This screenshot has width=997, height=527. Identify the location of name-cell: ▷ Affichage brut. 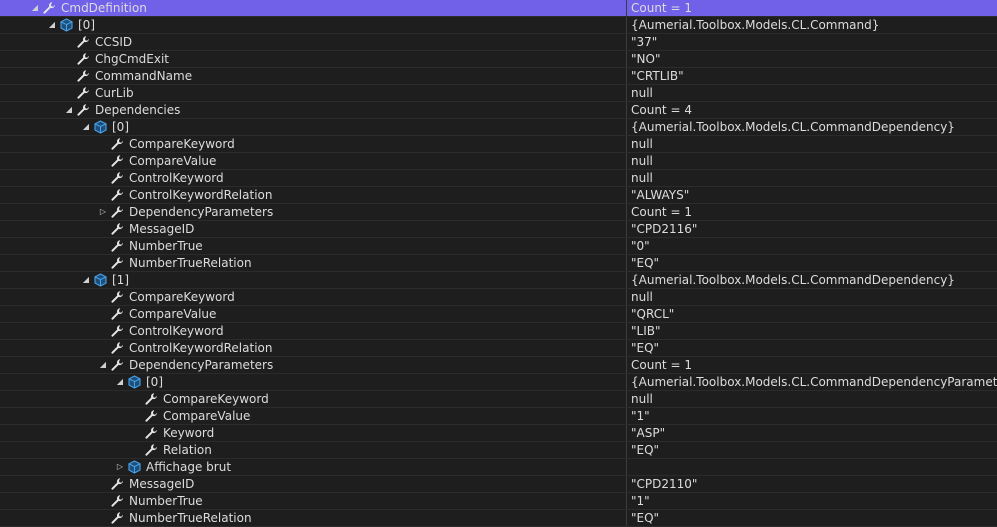
(313, 467).